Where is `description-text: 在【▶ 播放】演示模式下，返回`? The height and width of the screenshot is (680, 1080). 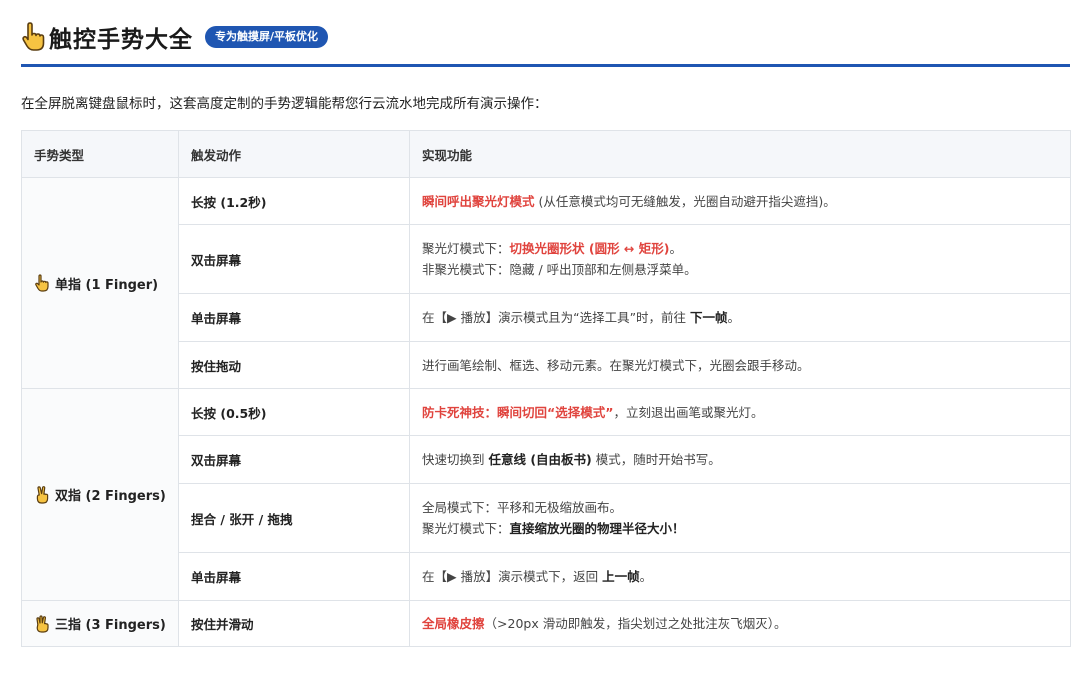
description-text: 在【▶ 播放】演示模式下，返回 is located at coordinates (512, 576).